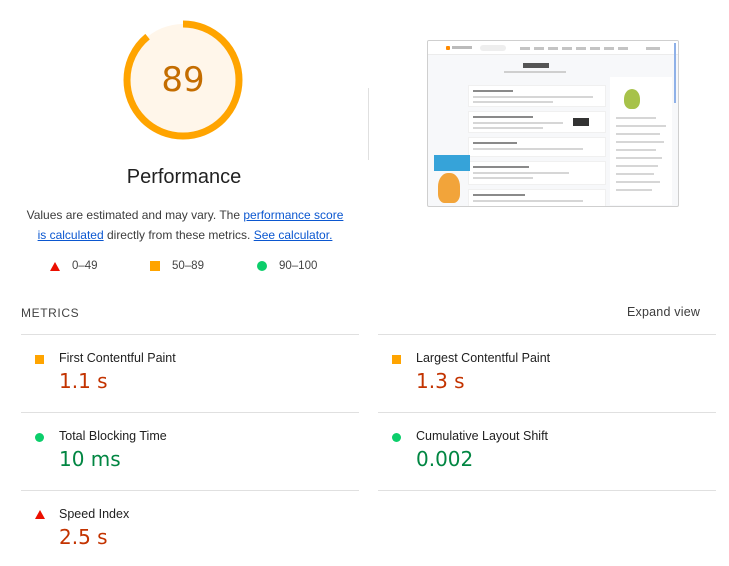  I want to click on legend-range: 90–100, so click(298, 266).